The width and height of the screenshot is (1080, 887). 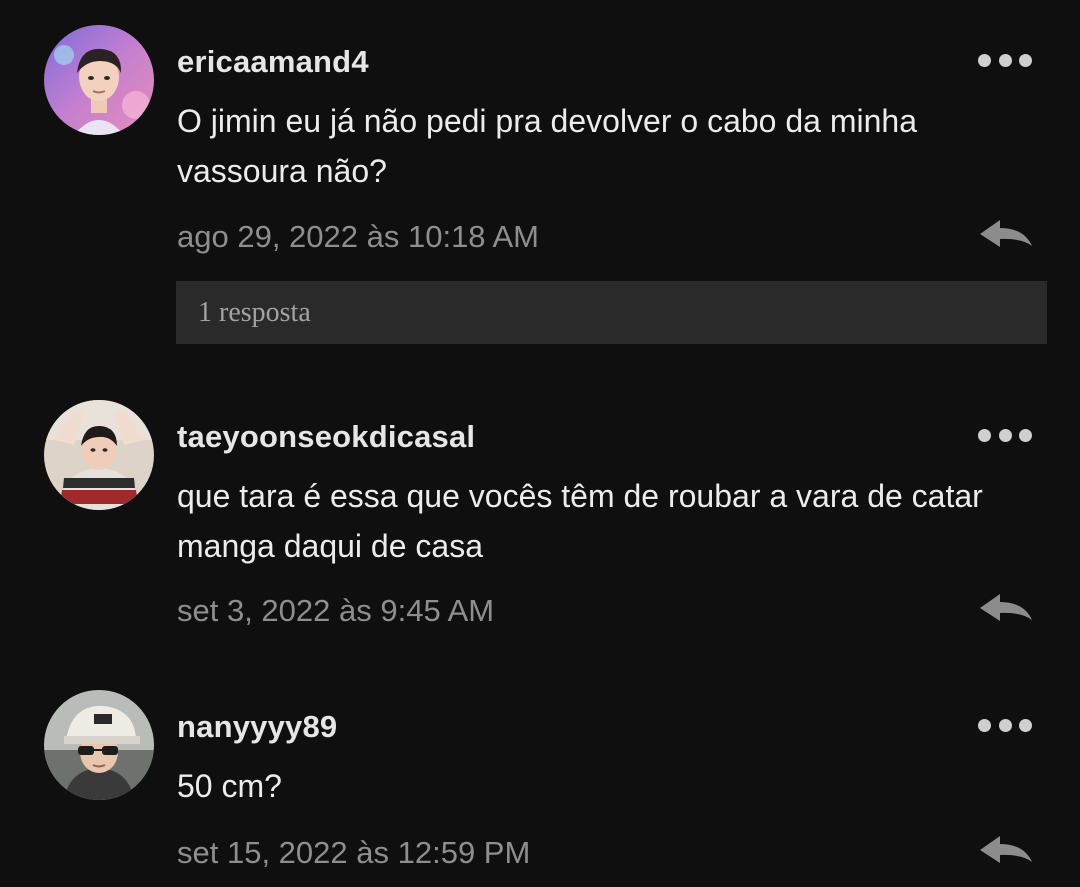 I want to click on replies-count-label: 1 resposta, so click(x=254, y=312).